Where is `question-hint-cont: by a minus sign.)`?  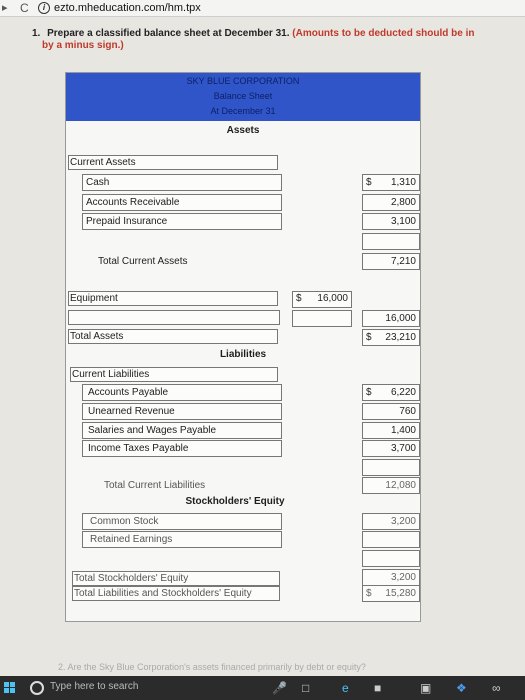 question-hint-cont: by a minus sign.) is located at coordinates (83, 45).